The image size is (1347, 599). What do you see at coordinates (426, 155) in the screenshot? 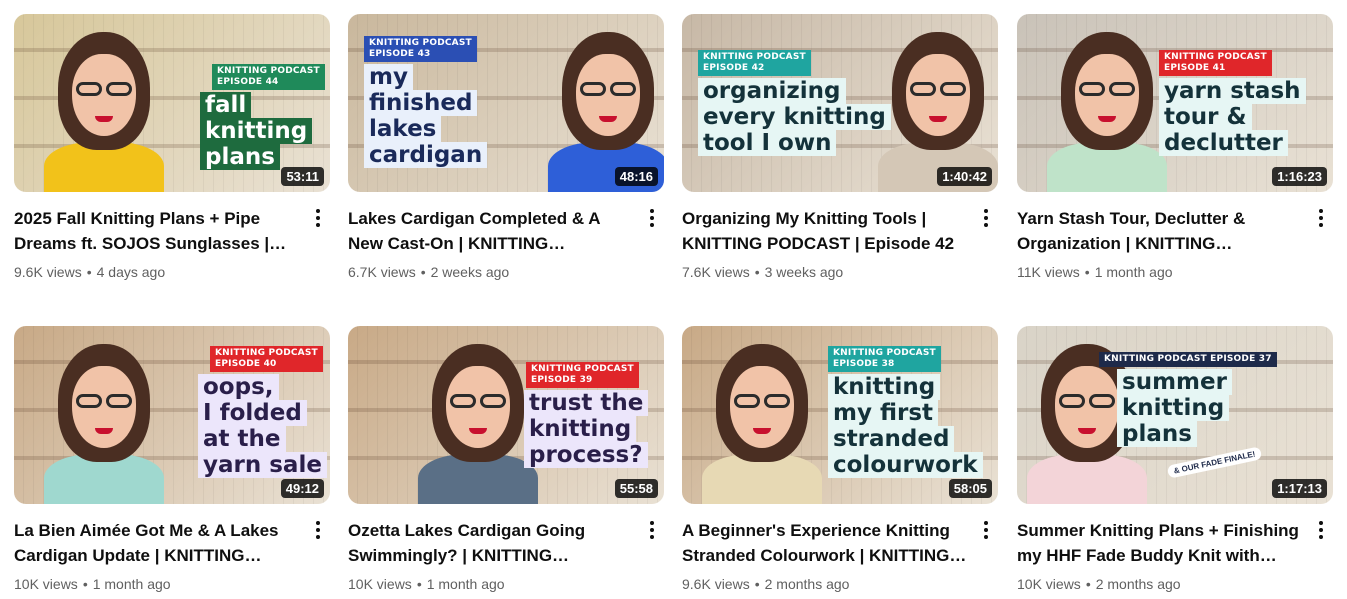
I see `thumbnail-title-line: cardigan` at bounding box center [426, 155].